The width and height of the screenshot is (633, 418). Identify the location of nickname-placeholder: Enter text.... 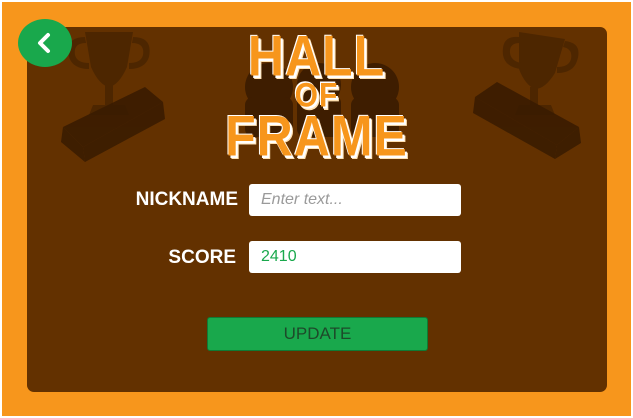
(302, 199).